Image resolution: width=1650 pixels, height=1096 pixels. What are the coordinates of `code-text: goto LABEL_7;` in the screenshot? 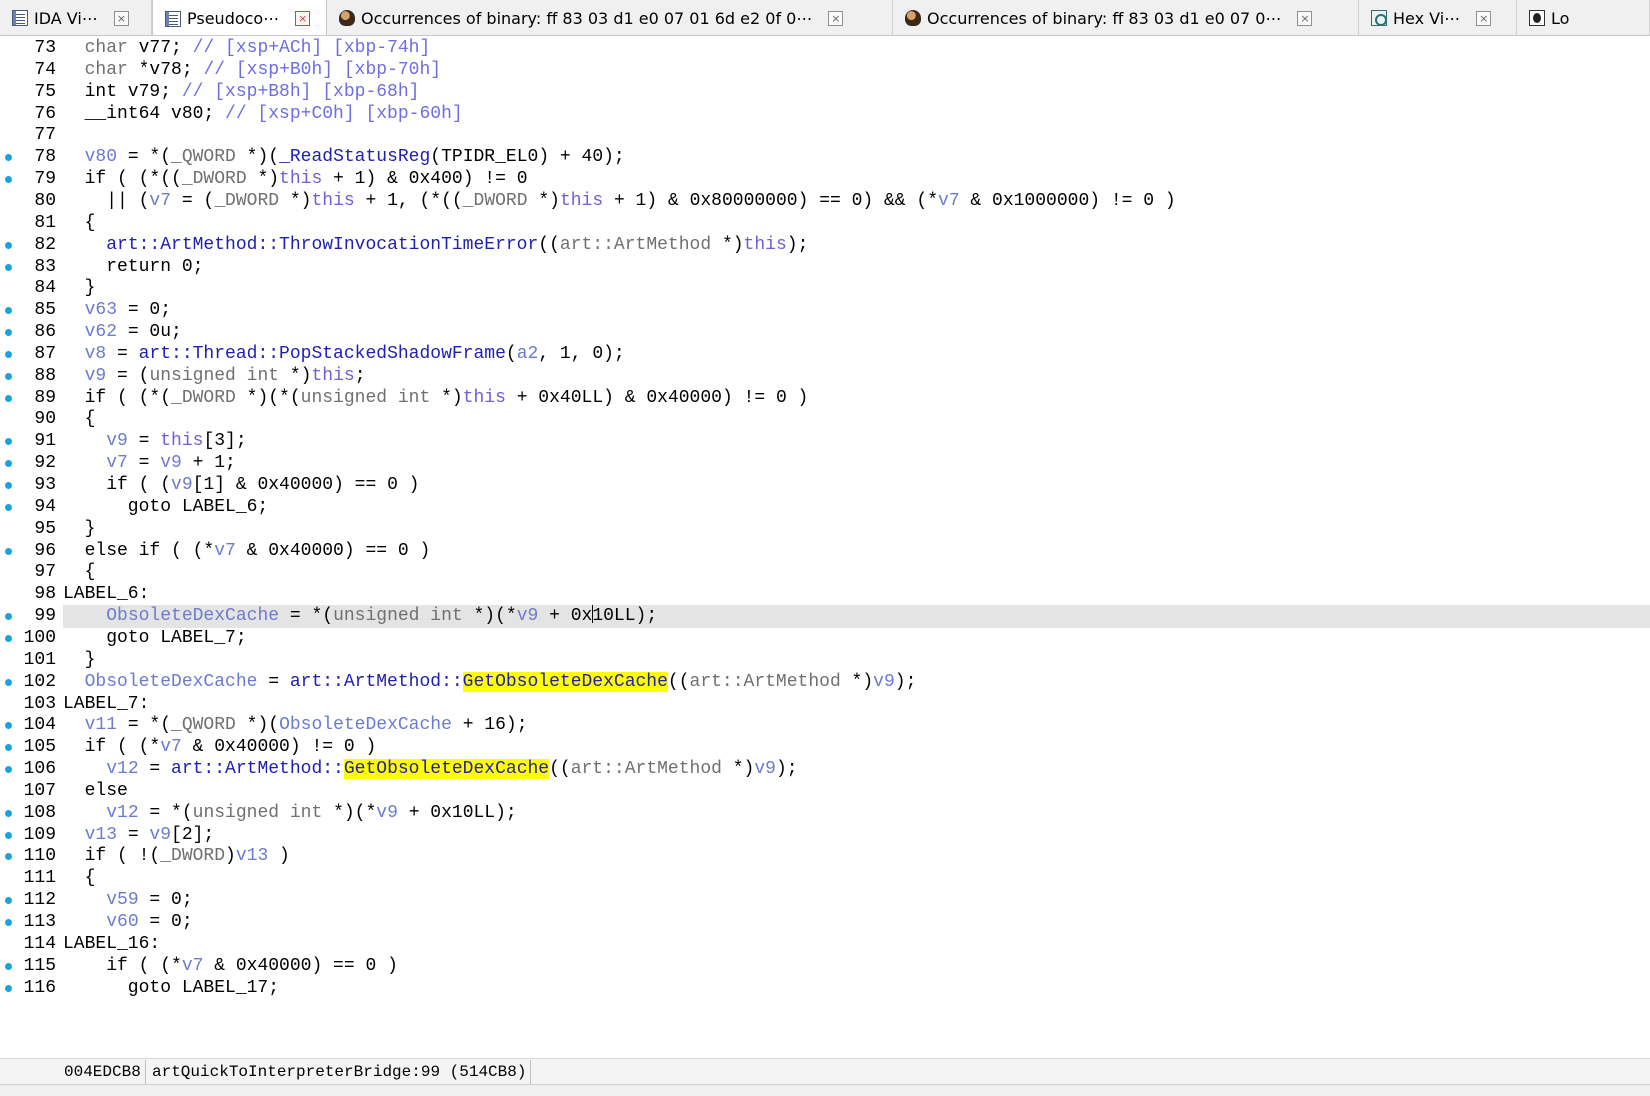 It's located at (856, 638).